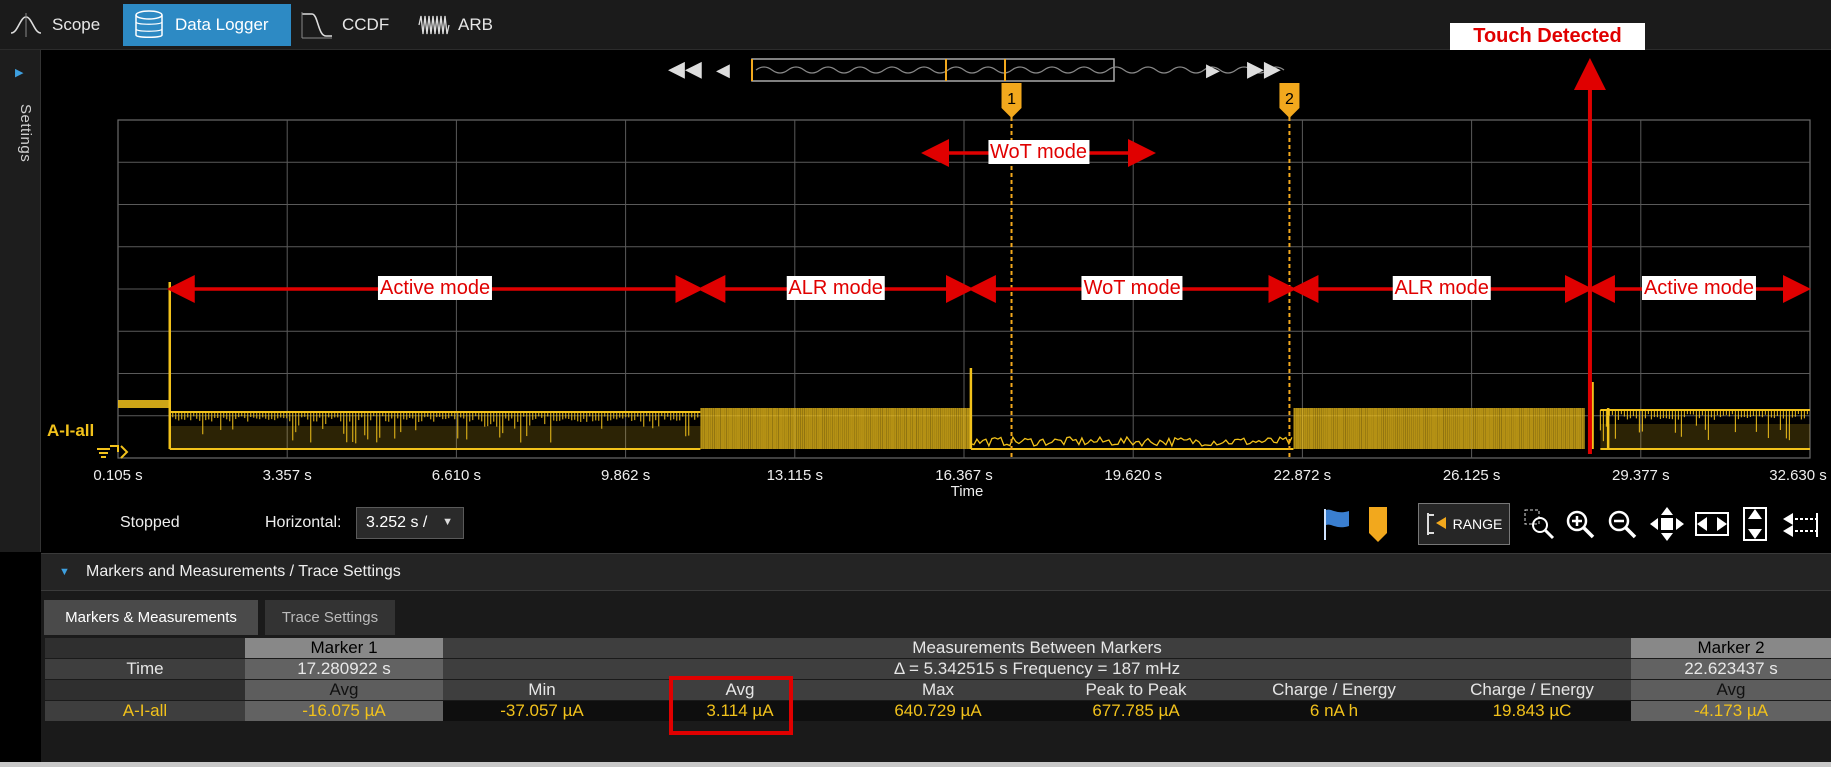 This screenshot has width=1831, height=767. Describe the element at coordinates (967, 491) in the screenshot. I see `x-axis-label: Time` at that location.